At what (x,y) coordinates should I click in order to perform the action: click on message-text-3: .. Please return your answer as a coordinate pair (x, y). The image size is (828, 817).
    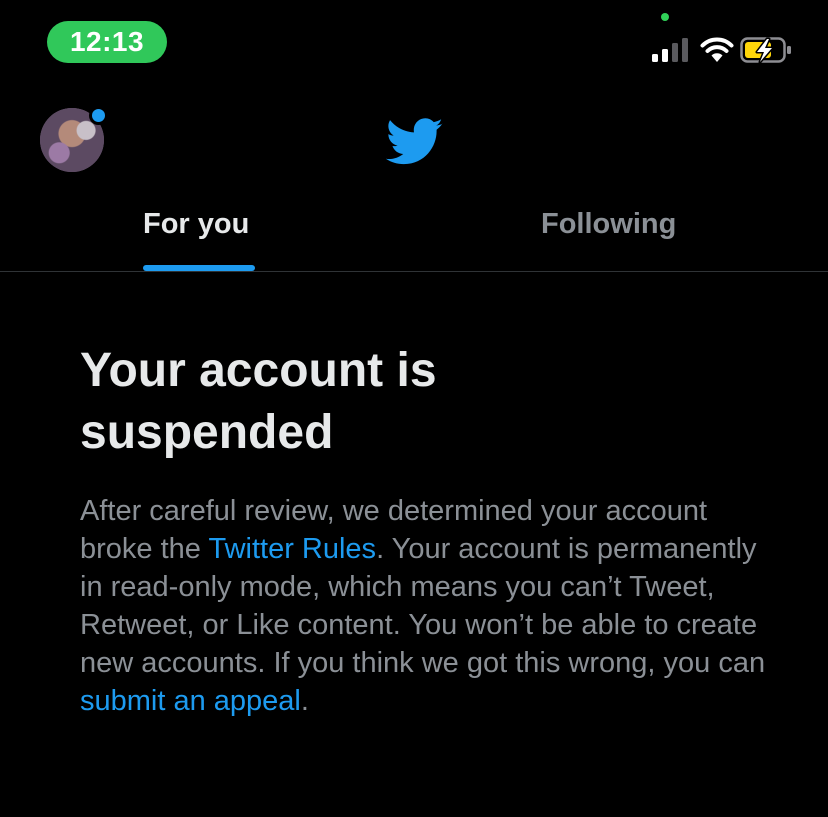
    Looking at the image, I should click on (304, 701).